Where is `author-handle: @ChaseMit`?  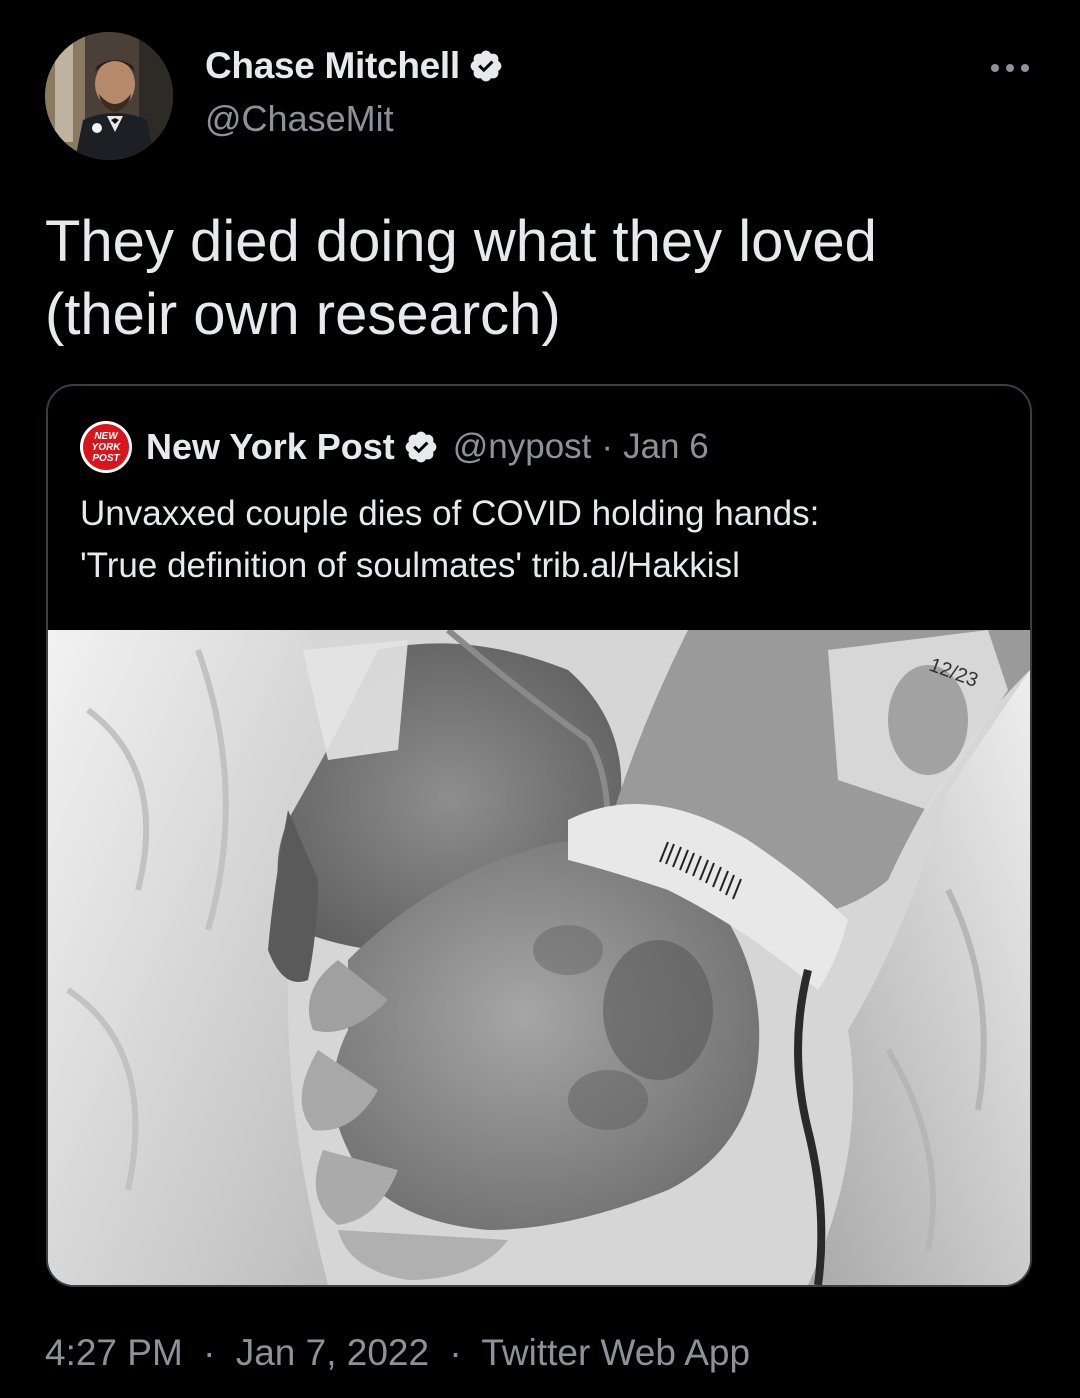 author-handle: @ChaseMit is located at coordinates (299, 119).